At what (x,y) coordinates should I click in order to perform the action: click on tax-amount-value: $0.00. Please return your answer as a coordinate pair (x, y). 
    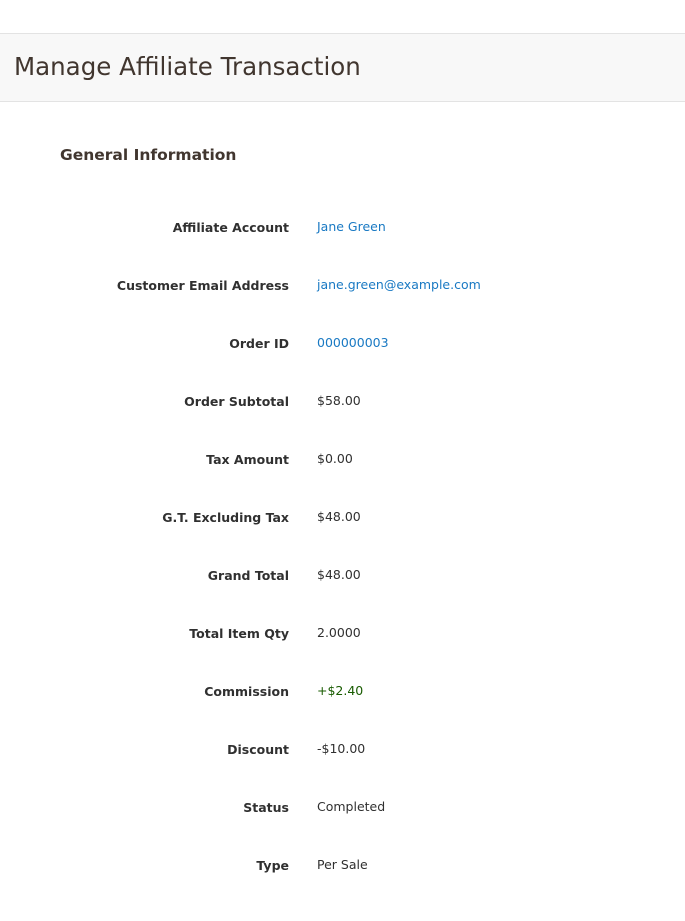
    Looking at the image, I should click on (335, 458).